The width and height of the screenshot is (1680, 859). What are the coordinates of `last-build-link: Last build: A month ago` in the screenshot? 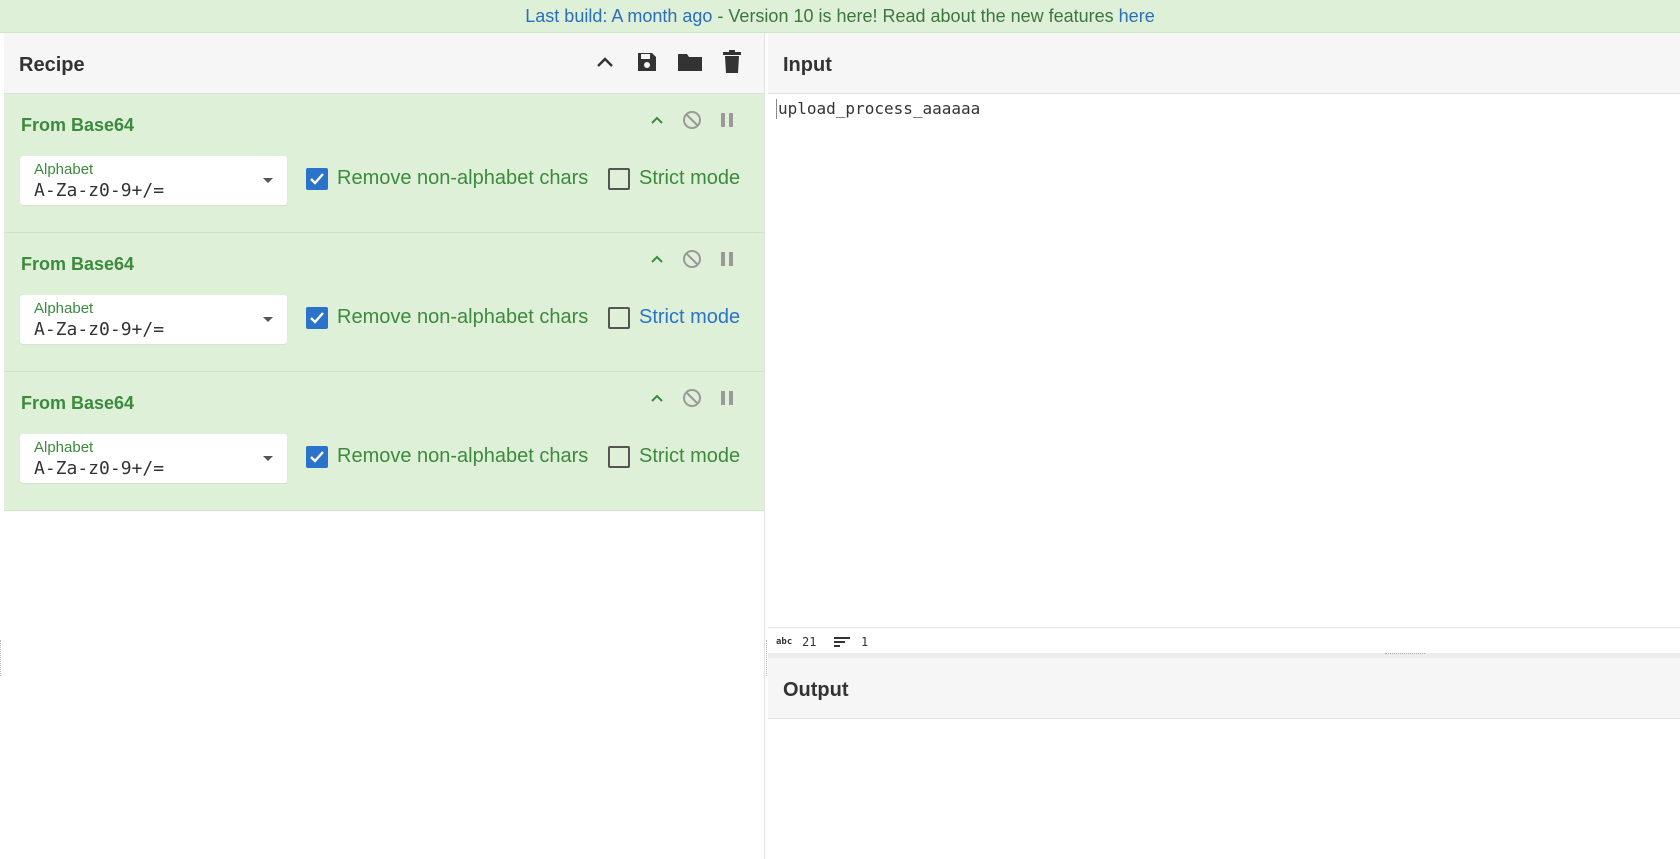 It's located at (618, 16).